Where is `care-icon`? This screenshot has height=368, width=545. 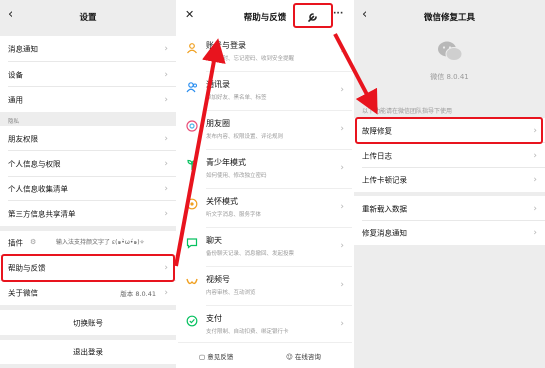 care-icon is located at coordinates (192, 204).